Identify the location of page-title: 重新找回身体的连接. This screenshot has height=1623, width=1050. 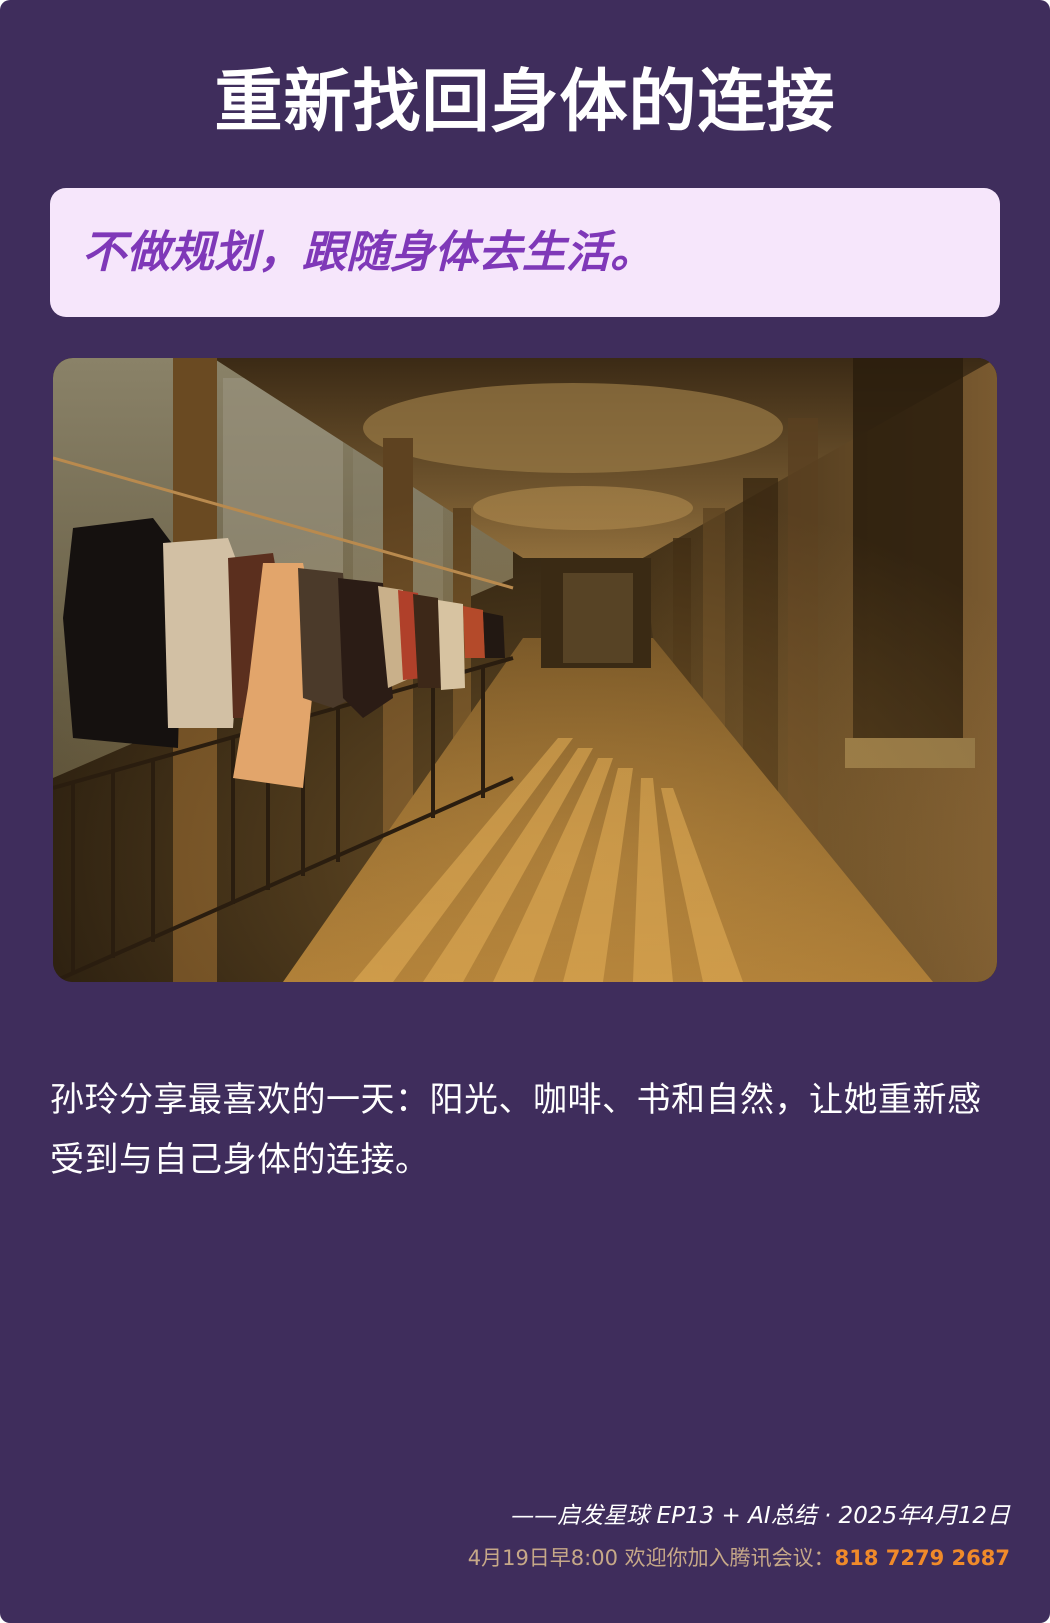
(525, 102).